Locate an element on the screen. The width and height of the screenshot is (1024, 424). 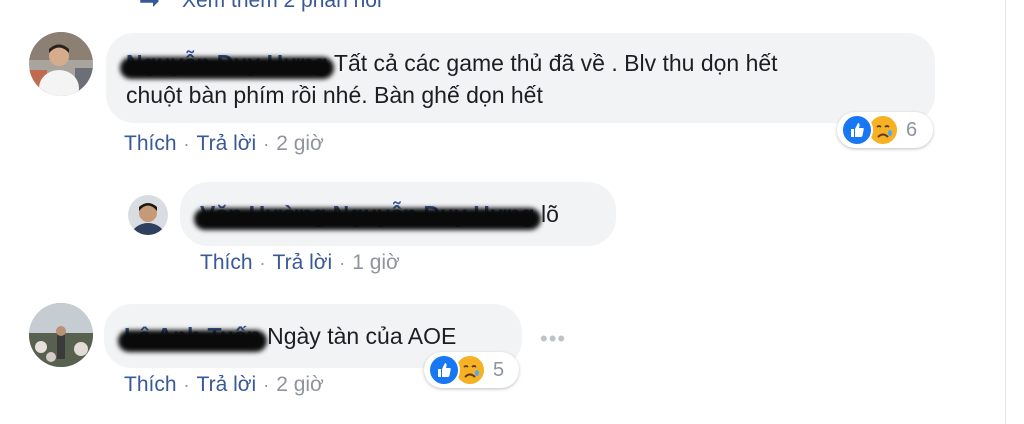
comment-text: Ngày tàn của AOE is located at coordinates (362, 336).